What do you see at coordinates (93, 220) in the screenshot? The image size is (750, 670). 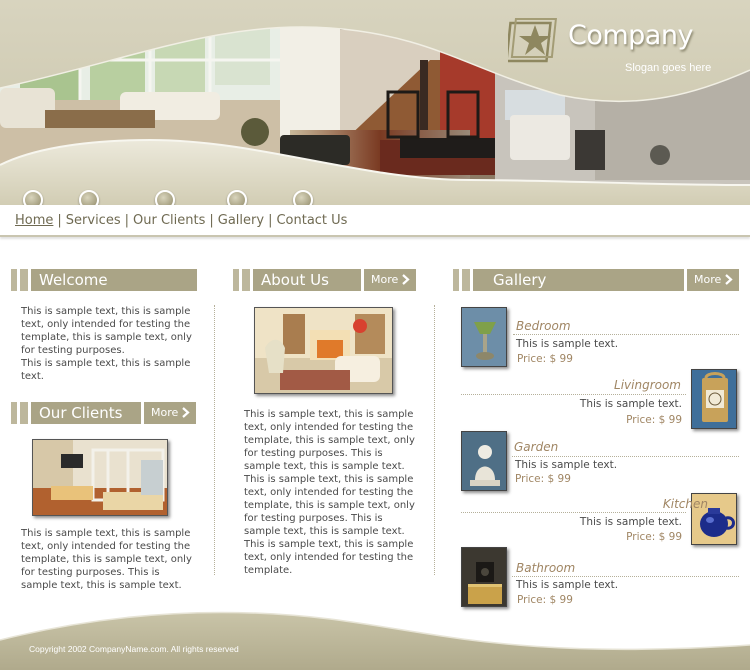 I see `nav-services: Services` at bounding box center [93, 220].